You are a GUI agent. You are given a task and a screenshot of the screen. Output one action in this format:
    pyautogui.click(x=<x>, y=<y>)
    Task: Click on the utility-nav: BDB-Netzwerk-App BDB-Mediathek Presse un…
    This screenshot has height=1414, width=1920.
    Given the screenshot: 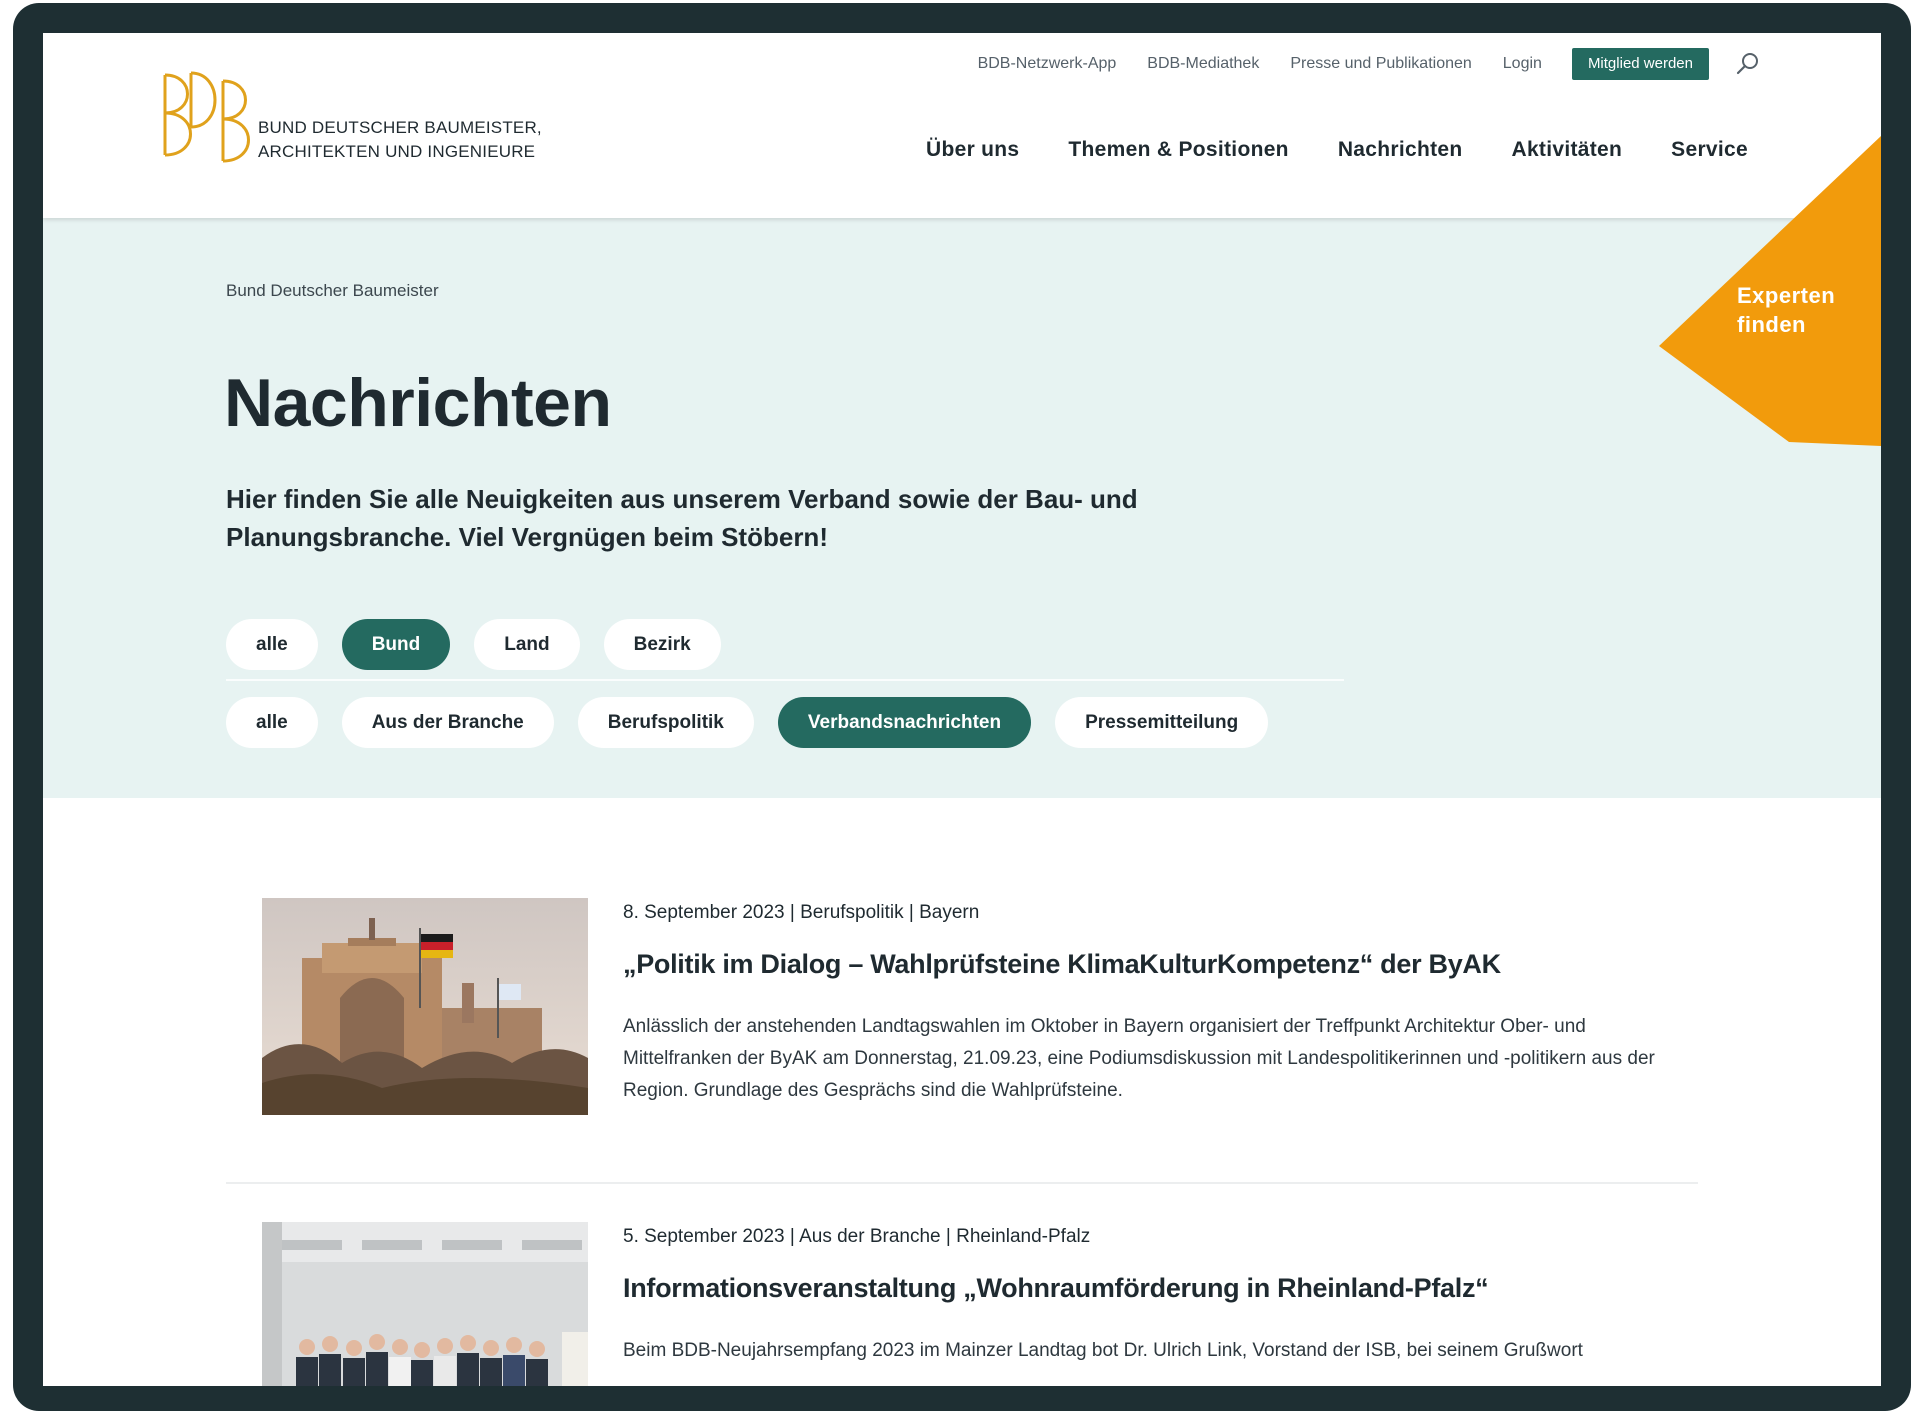 What is the action you would take?
    pyautogui.click(x=1354, y=64)
    